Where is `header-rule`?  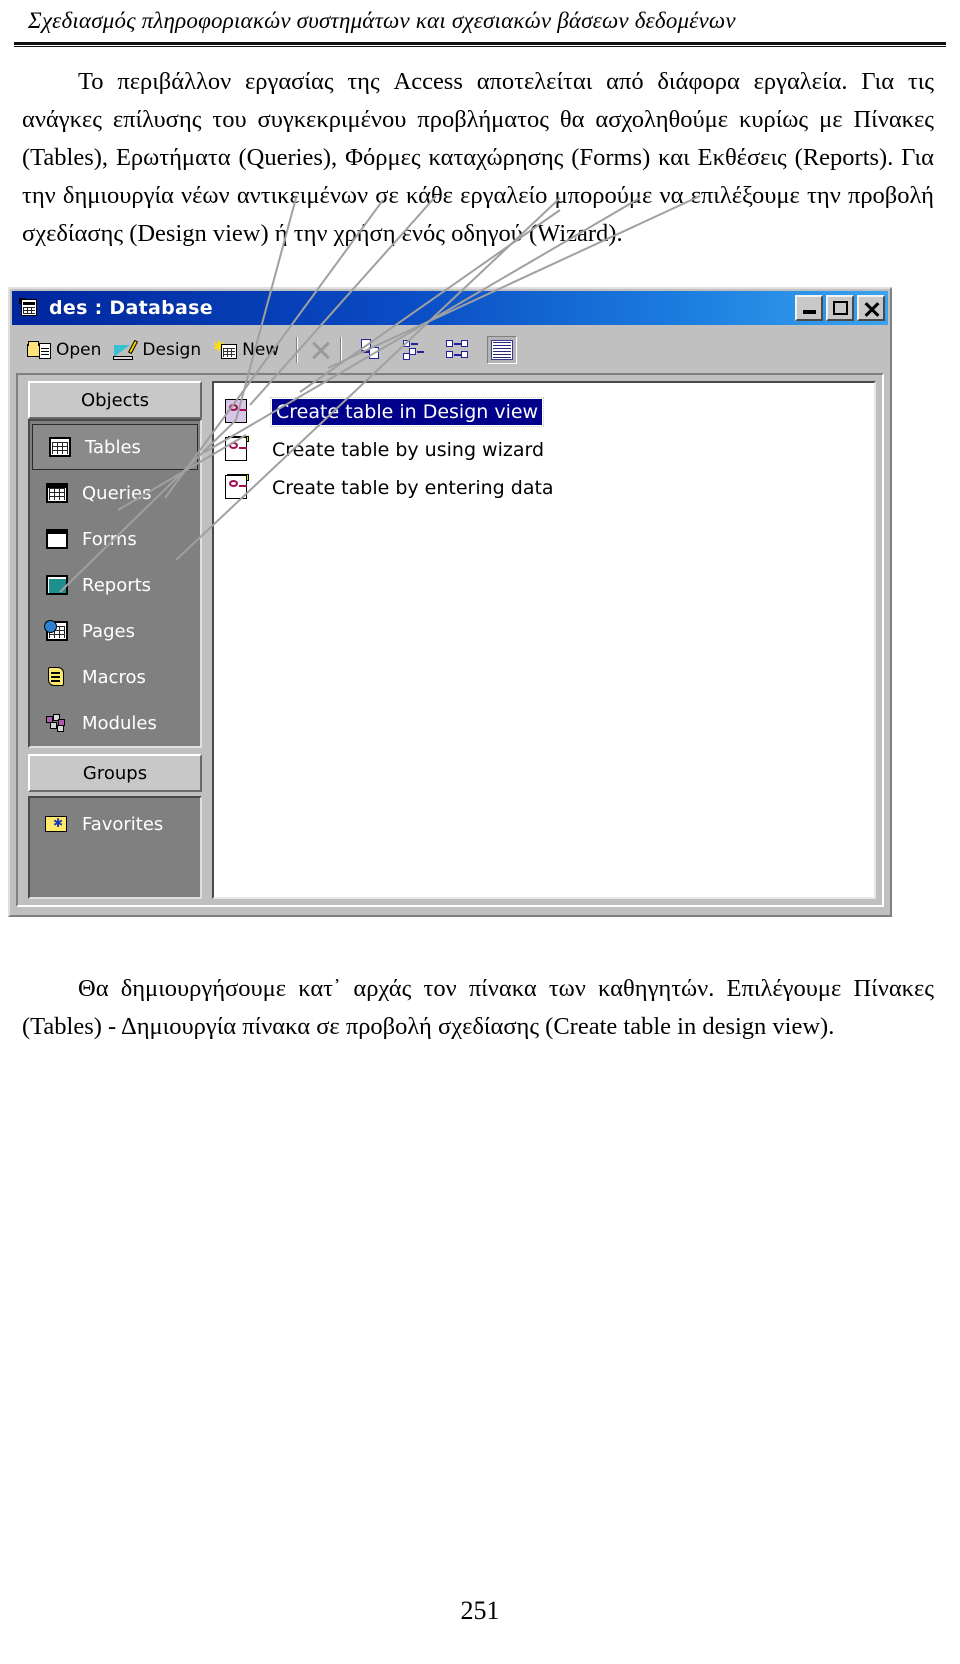
header-rule is located at coordinates (480, 44).